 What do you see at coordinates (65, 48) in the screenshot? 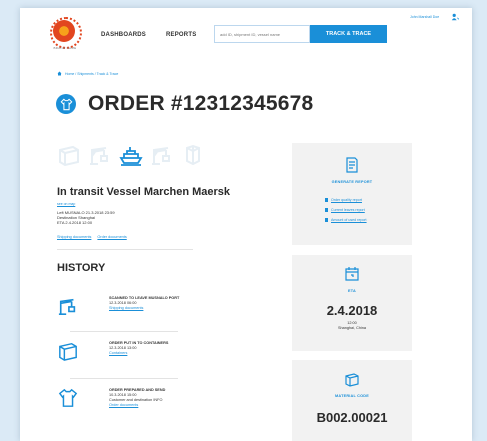
I see `logo-text: BRAND NAME` at bounding box center [65, 48].